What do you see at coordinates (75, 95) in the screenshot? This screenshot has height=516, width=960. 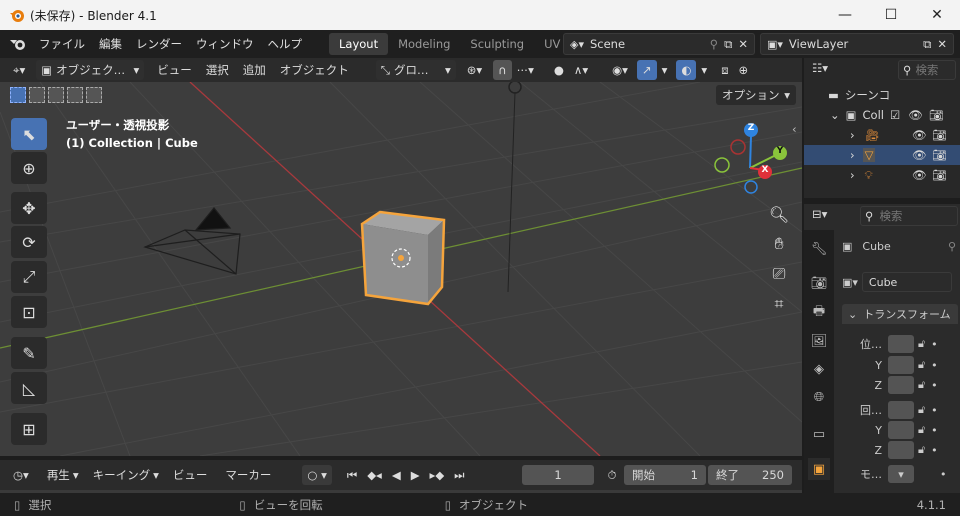 I see `select-invert-icon` at bounding box center [75, 95].